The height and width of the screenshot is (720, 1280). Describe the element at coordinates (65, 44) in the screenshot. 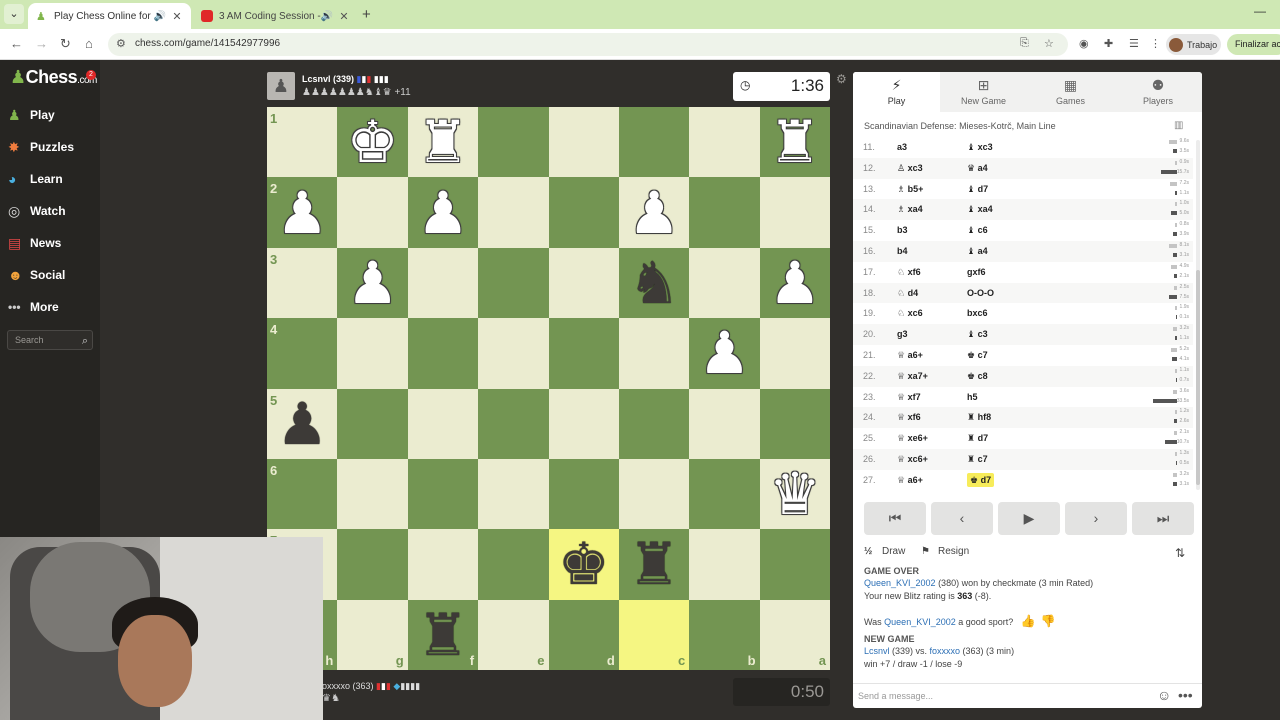

I see `reload-icon: ↻` at that location.